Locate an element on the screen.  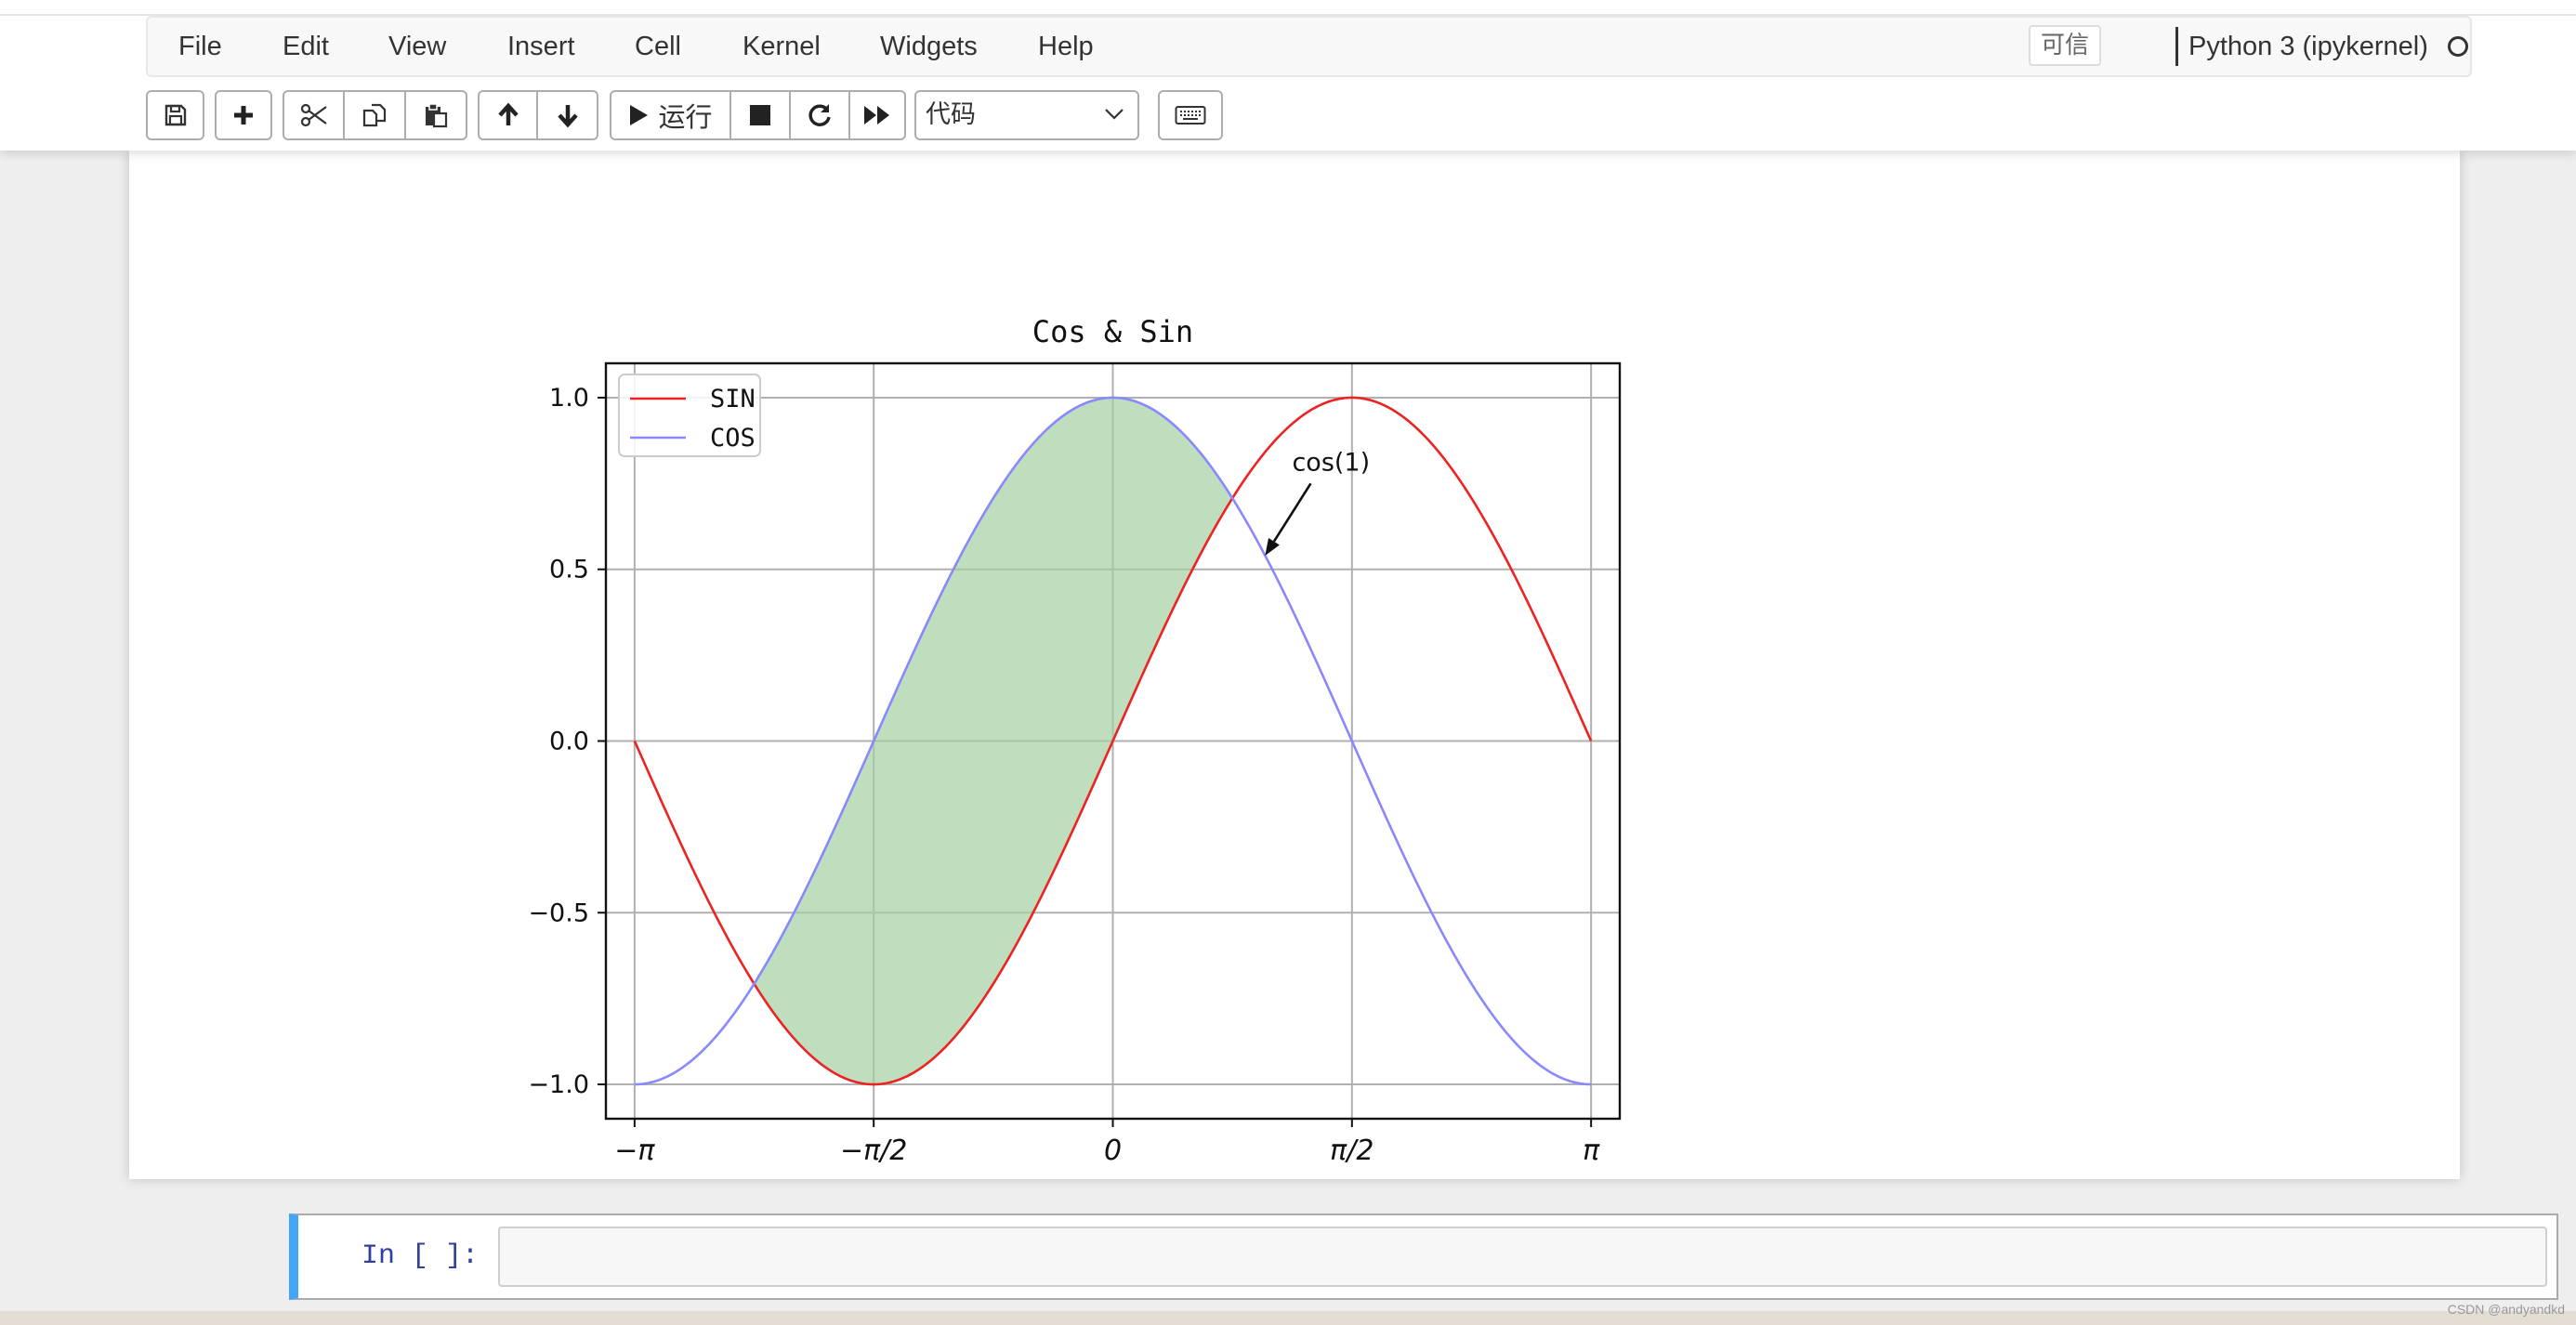
chevron-down-icon is located at coordinates (1114, 115).